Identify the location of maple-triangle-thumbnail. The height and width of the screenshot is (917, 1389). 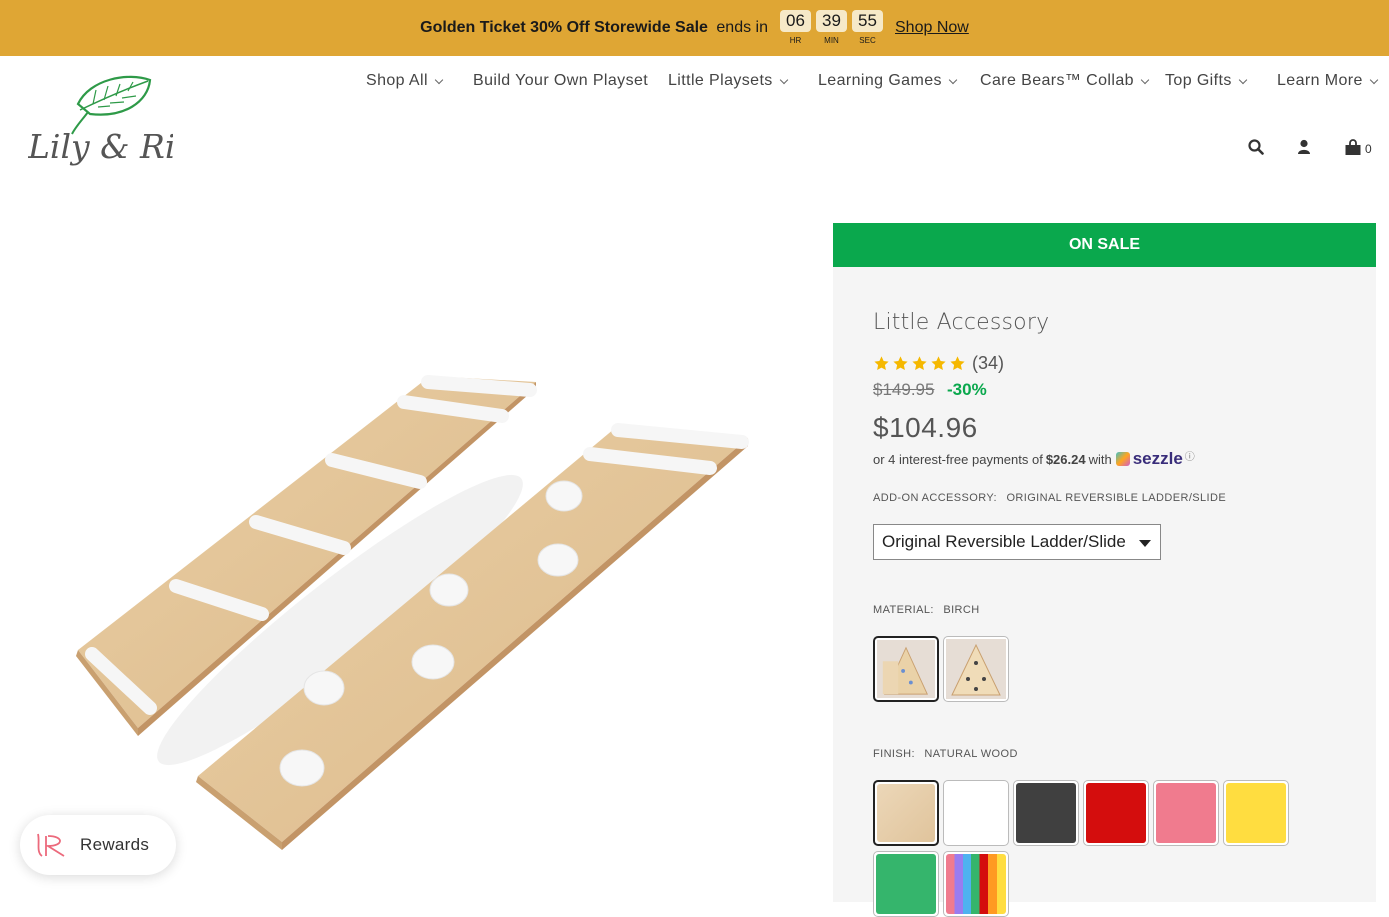
(976, 669).